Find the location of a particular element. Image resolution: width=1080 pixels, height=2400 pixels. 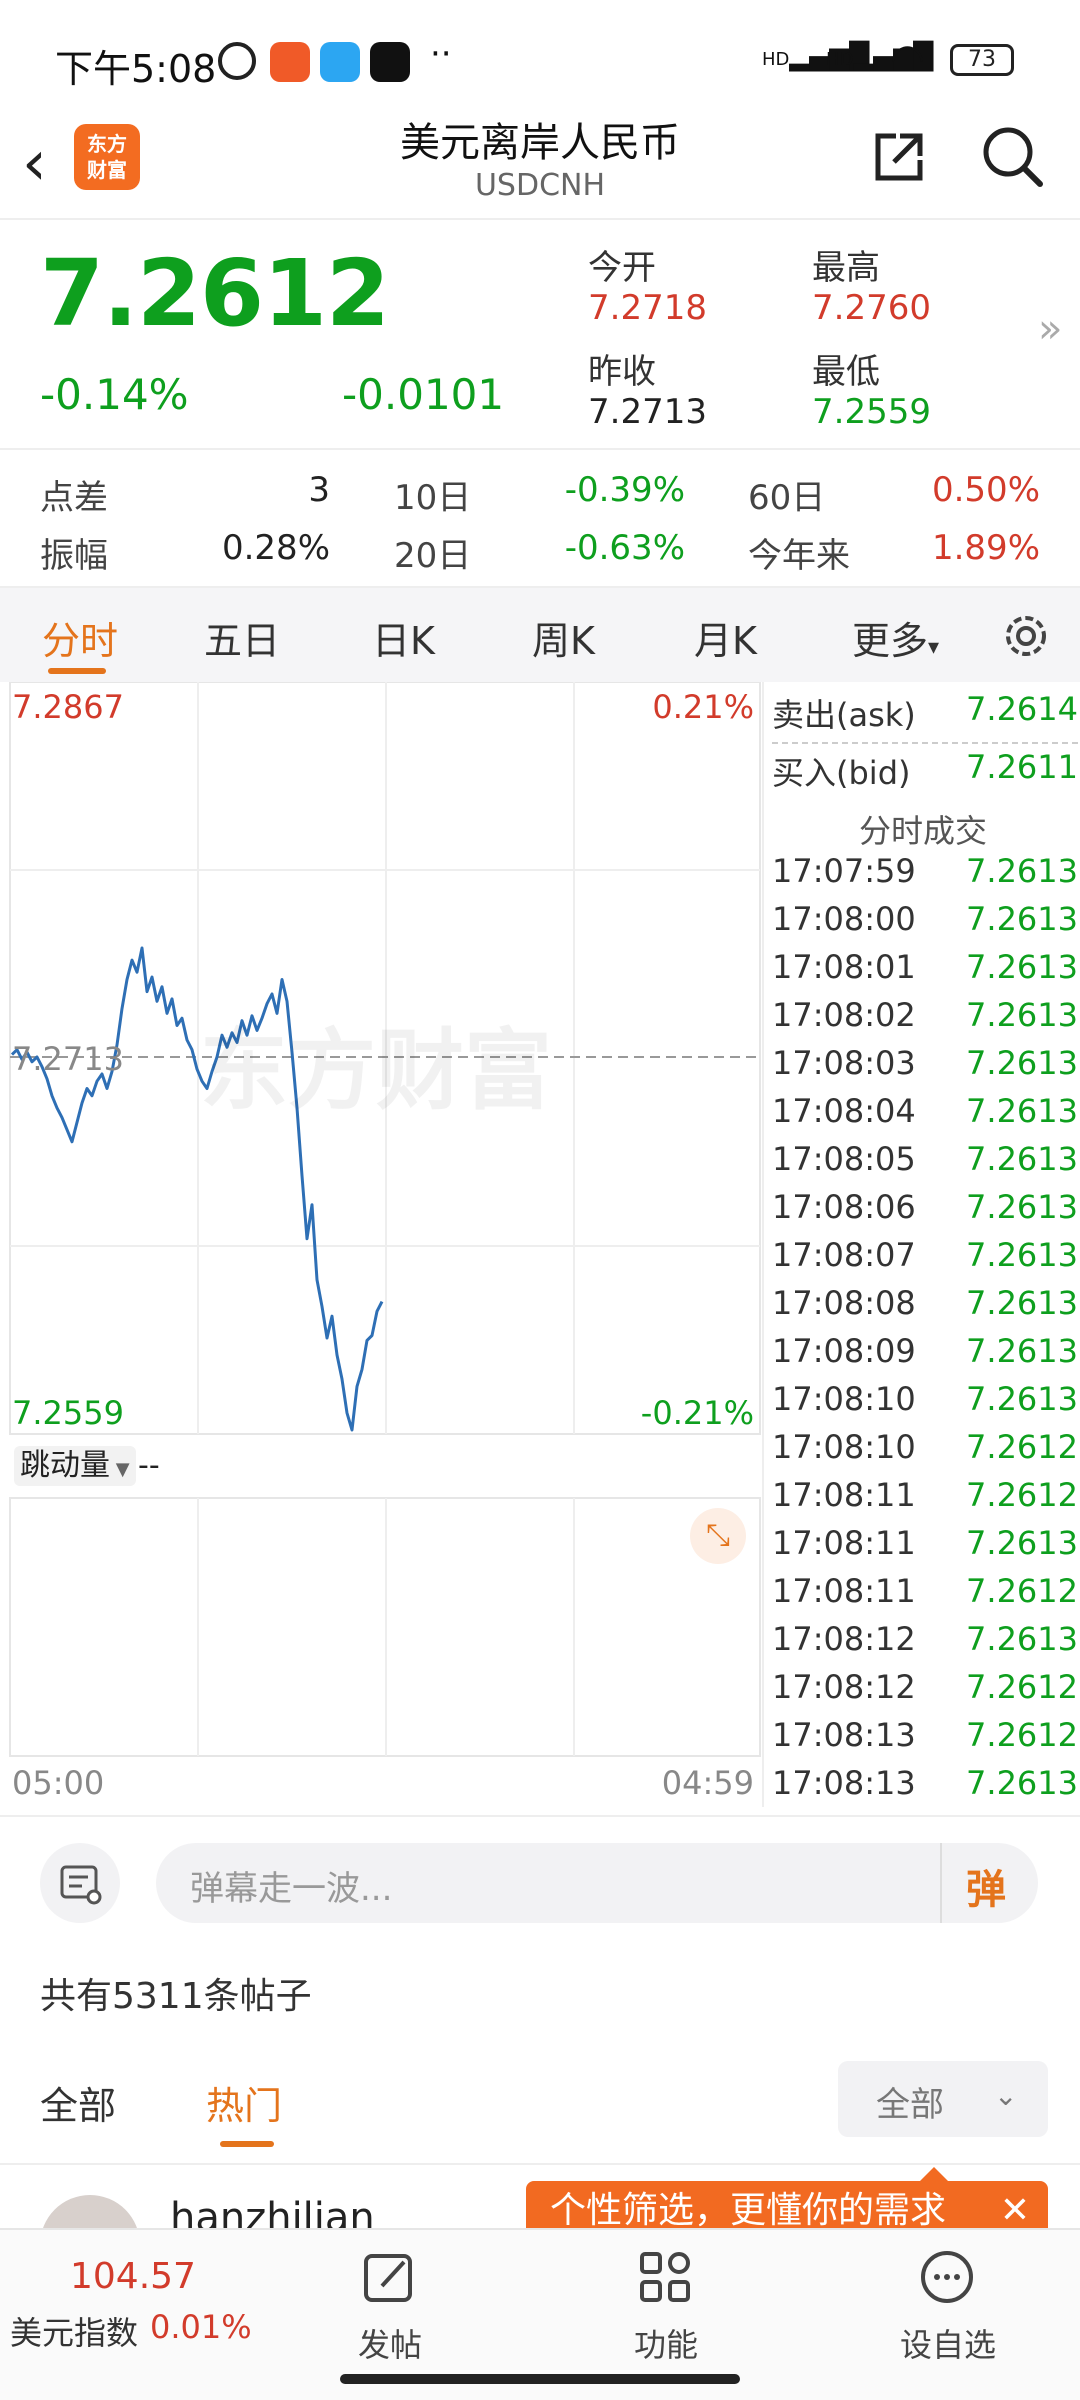

tick-row: 17:08:04 7.2613 is located at coordinates (925, 1116).